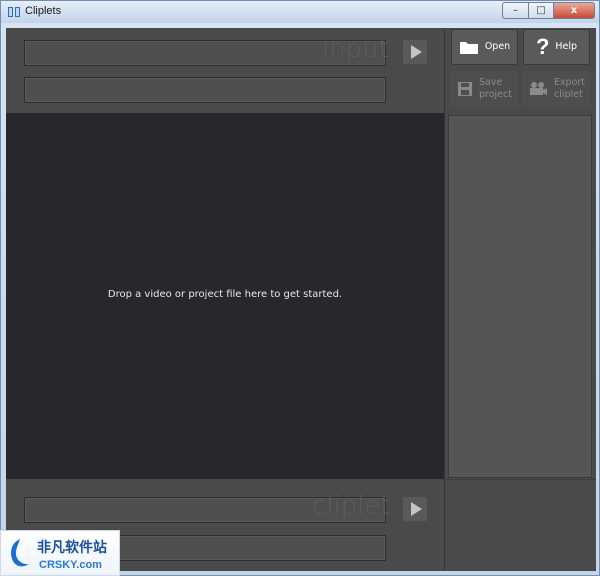  What do you see at coordinates (515, 10) in the screenshot?
I see `minimize-button: –` at bounding box center [515, 10].